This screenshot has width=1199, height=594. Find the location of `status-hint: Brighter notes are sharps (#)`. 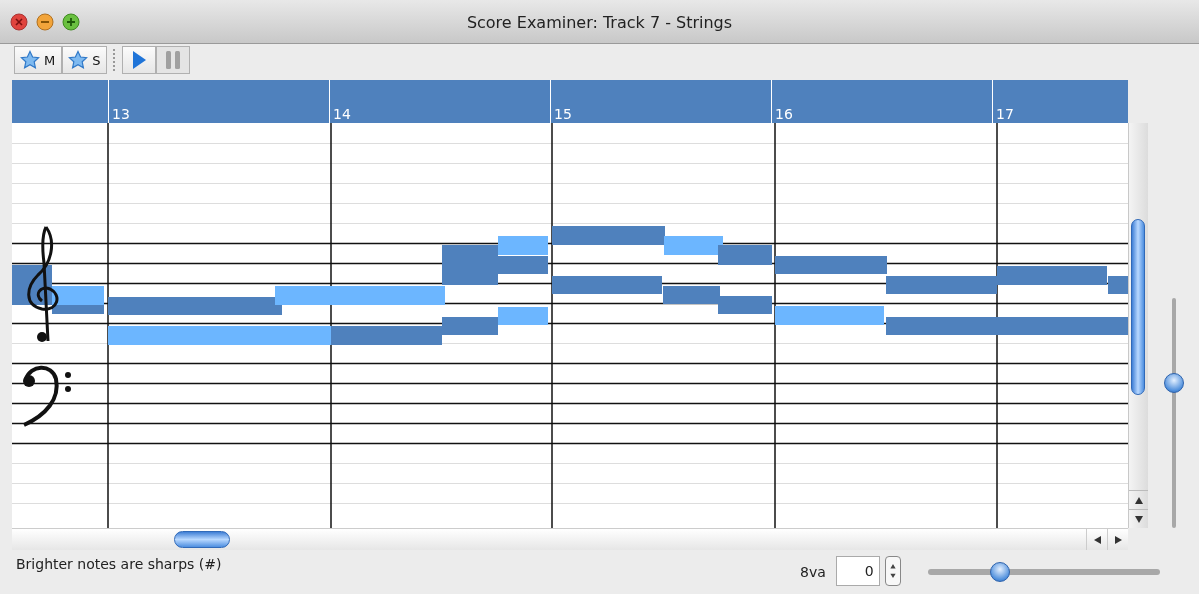

status-hint: Brighter notes are sharps (#) is located at coordinates (119, 564).